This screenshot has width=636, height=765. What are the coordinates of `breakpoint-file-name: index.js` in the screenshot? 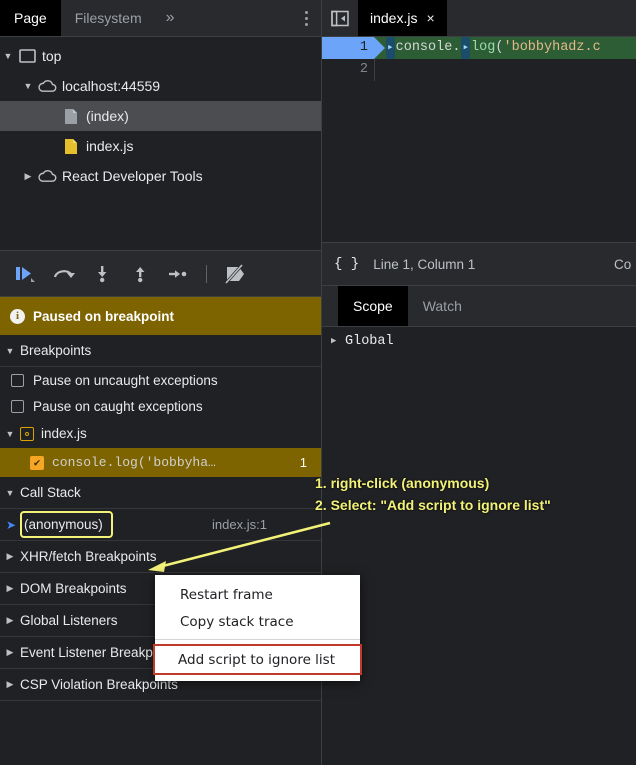 It's located at (64, 433).